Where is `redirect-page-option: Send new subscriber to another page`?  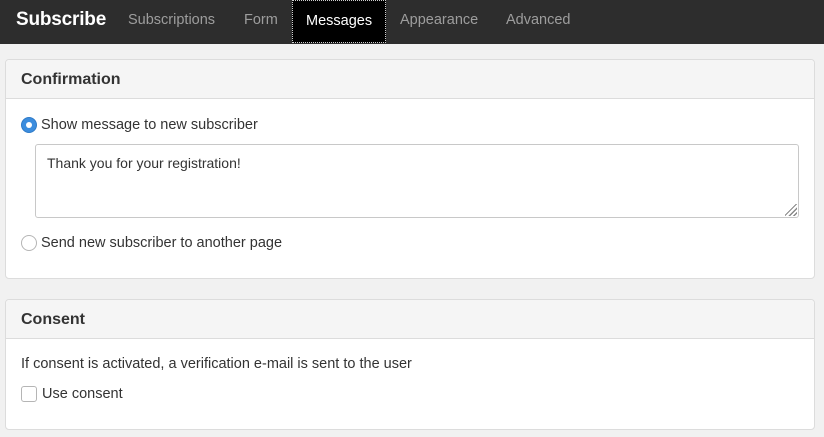 redirect-page-option: Send new subscriber to another page is located at coordinates (151, 243).